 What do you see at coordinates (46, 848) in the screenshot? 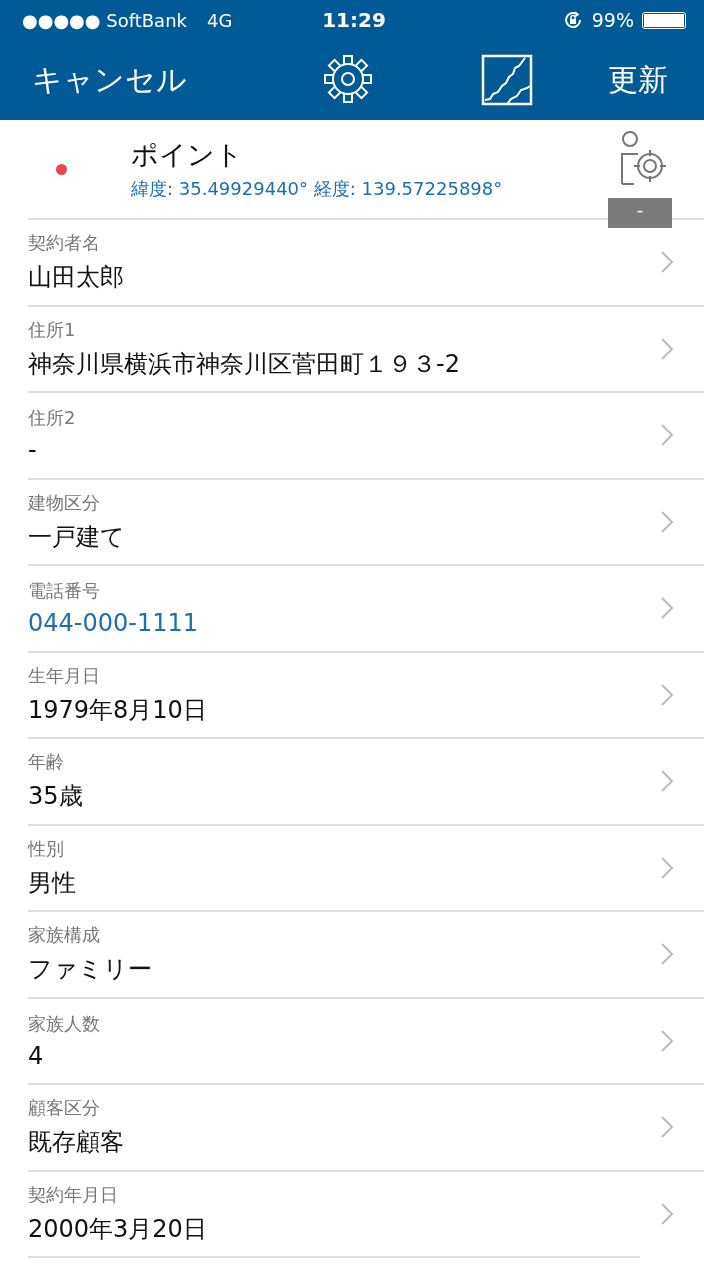
I see `field-label: 性別` at bounding box center [46, 848].